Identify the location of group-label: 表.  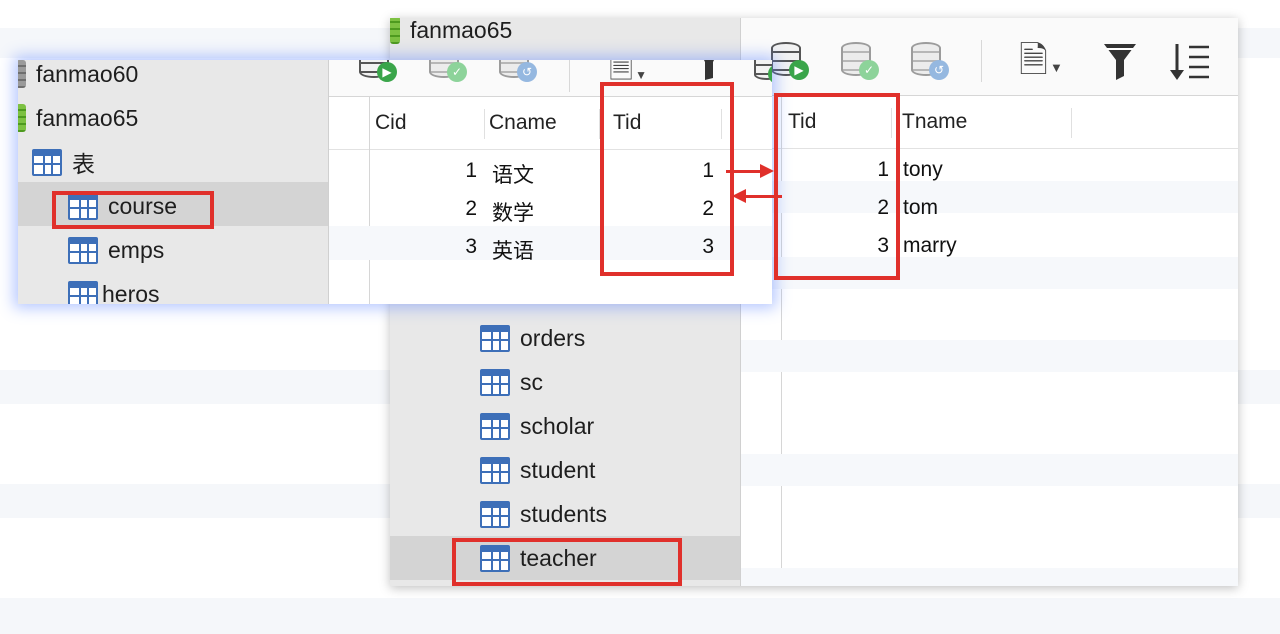
(83, 164).